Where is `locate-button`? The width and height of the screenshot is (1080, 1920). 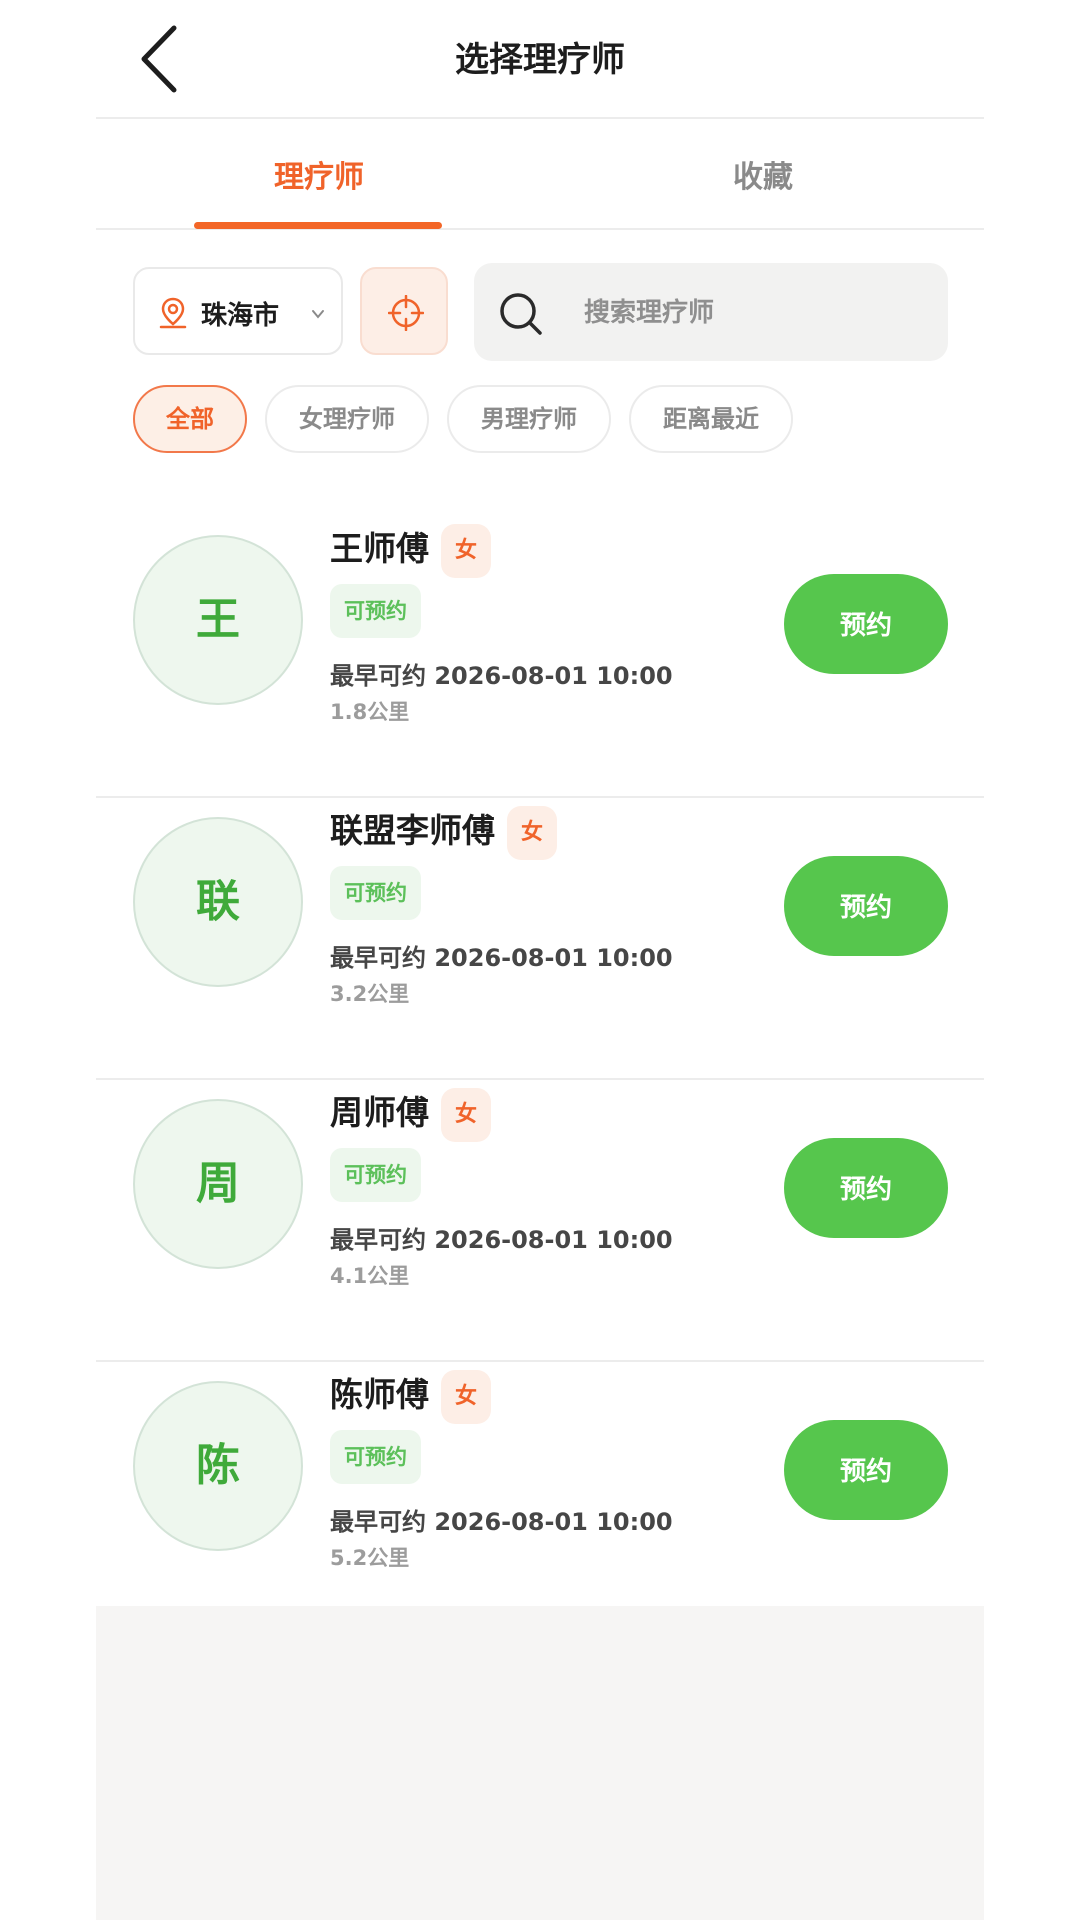 locate-button is located at coordinates (404, 311).